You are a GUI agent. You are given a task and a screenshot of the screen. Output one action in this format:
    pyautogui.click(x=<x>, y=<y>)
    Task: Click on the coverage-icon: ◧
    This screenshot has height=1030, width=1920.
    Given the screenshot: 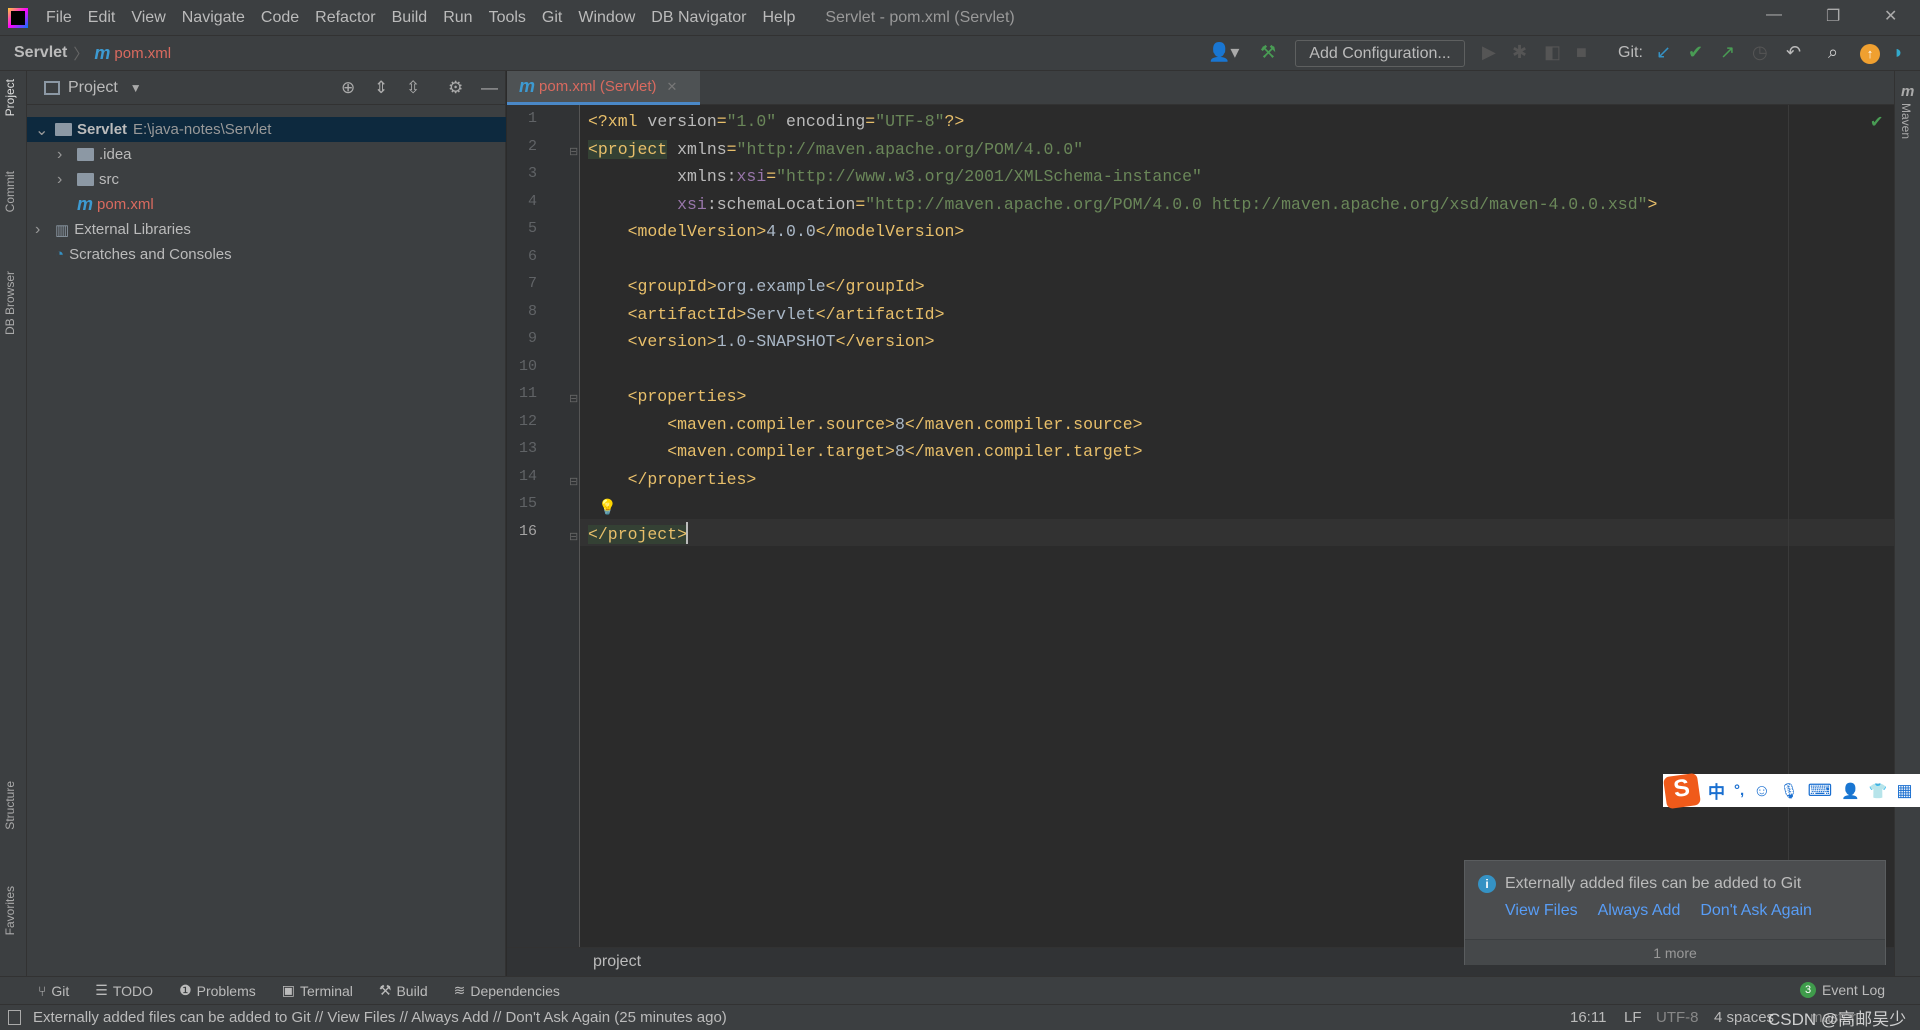 What is the action you would take?
    pyautogui.click(x=1552, y=52)
    